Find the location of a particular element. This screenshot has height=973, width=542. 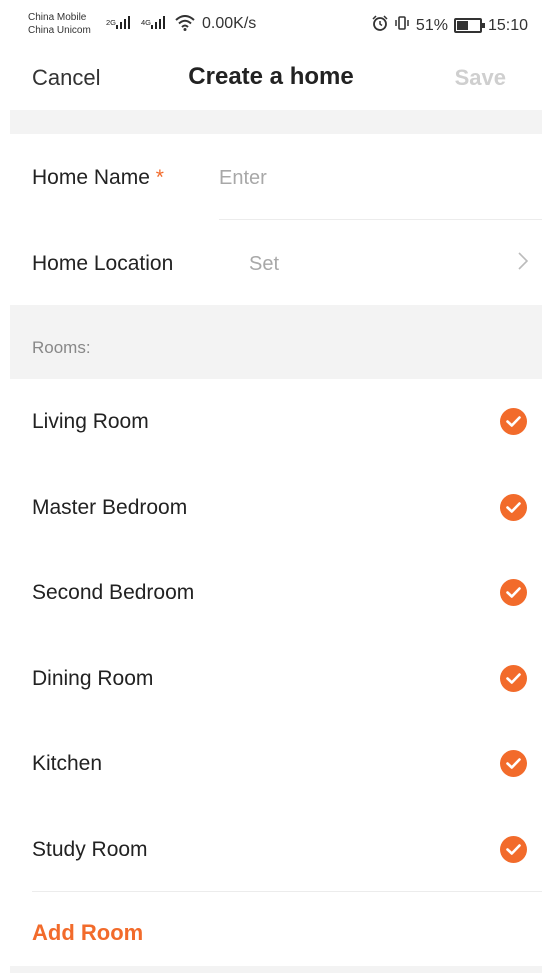

save-button: Save is located at coordinates (480, 78).